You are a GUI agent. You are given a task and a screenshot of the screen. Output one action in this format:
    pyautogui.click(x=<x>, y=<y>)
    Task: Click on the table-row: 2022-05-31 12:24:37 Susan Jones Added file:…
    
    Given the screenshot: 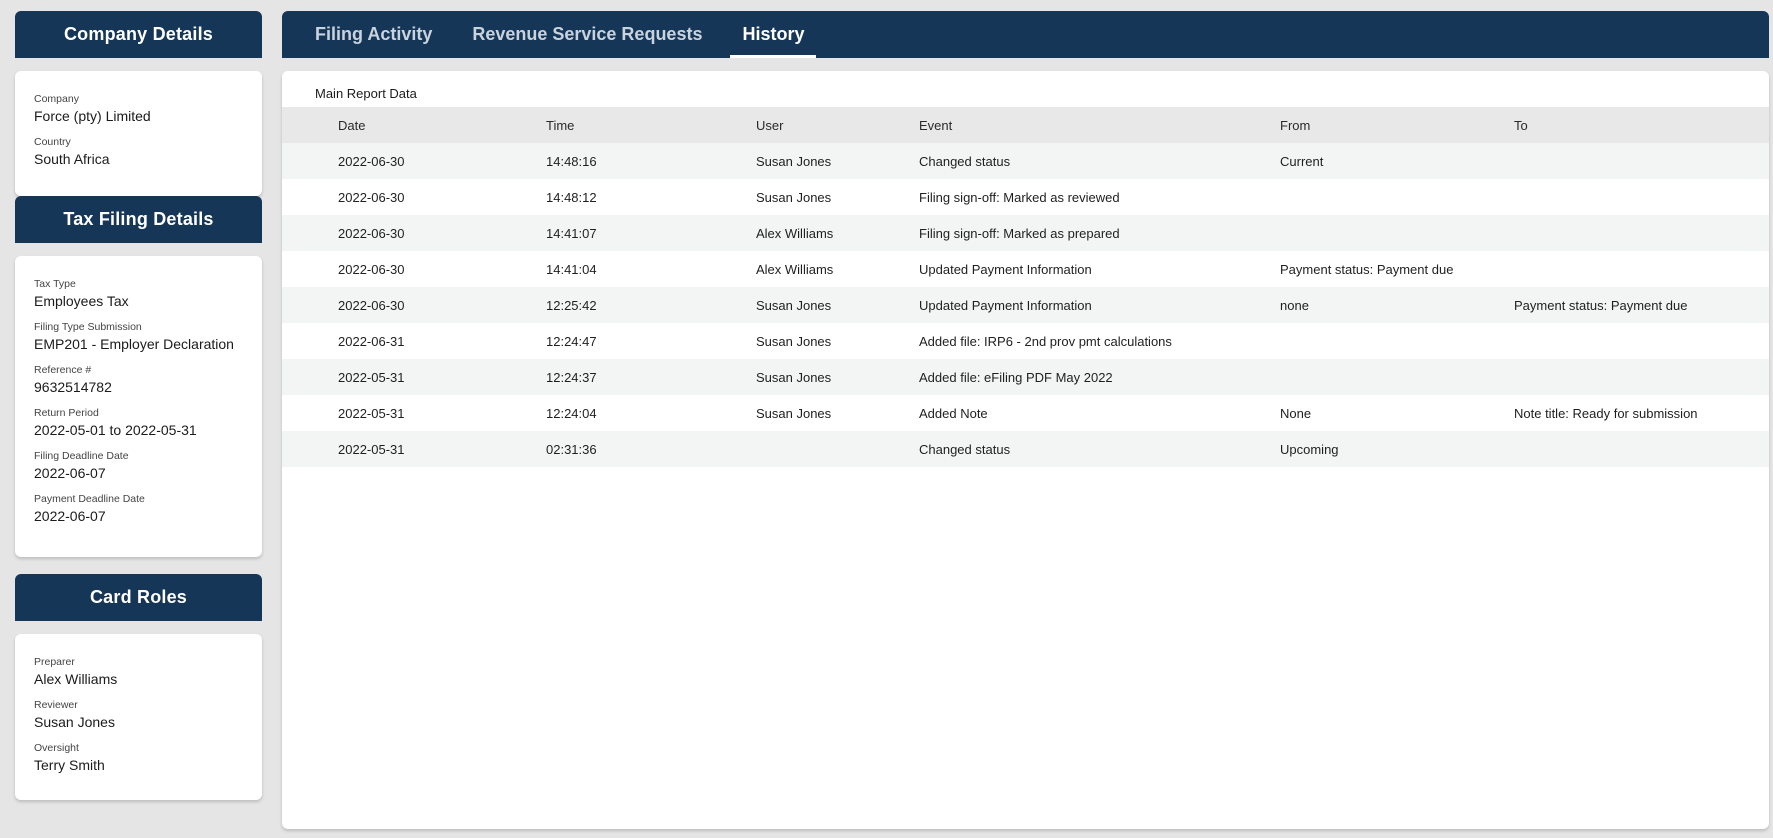 What is the action you would take?
    pyautogui.click(x=1025, y=377)
    